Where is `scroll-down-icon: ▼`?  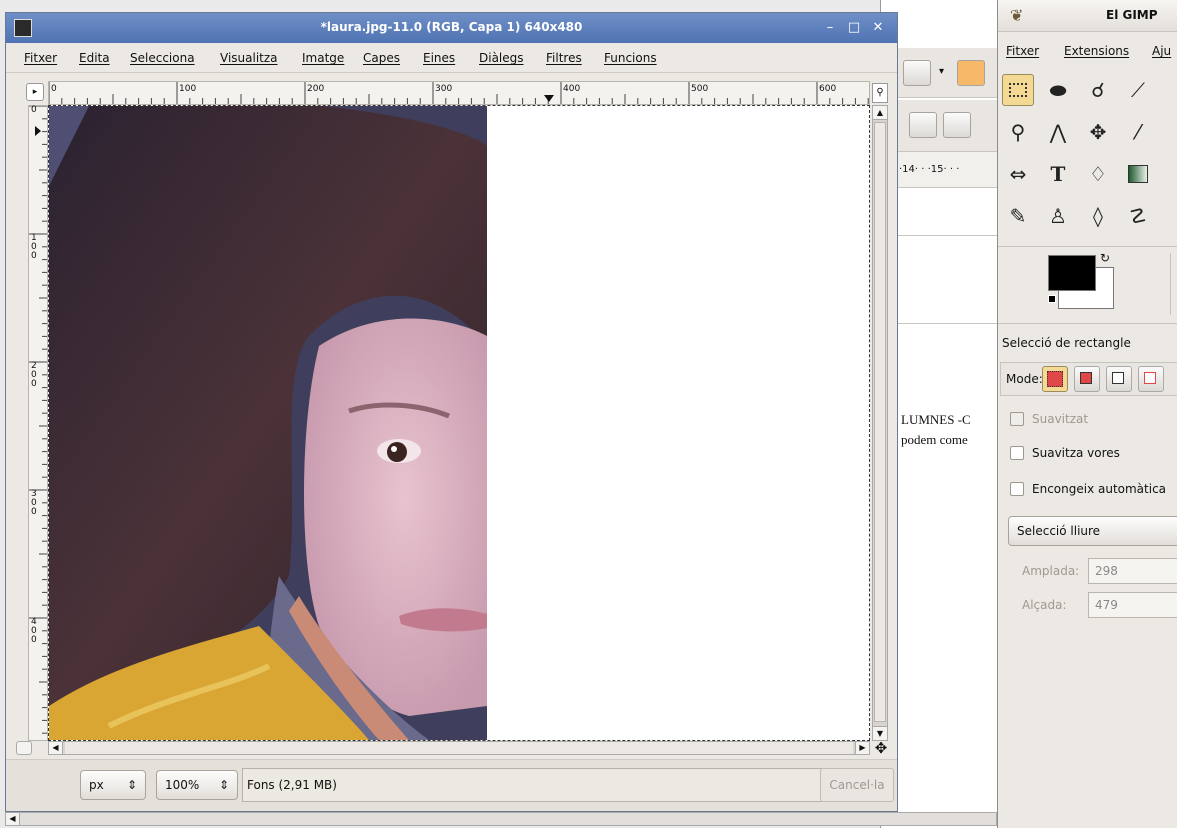 scroll-down-icon: ▼ is located at coordinates (880, 733).